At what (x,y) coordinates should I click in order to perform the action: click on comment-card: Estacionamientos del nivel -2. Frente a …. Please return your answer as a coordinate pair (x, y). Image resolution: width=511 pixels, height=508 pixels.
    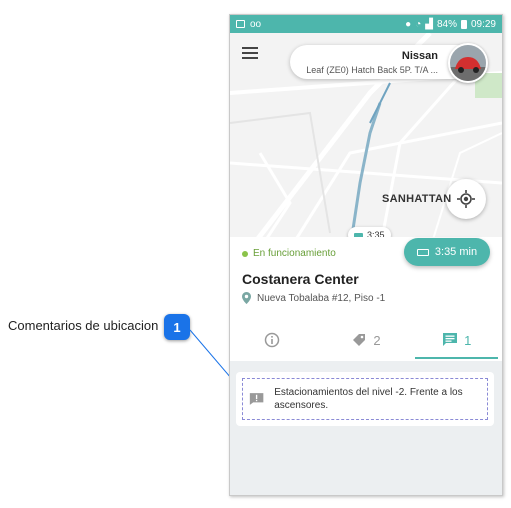
    Looking at the image, I should click on (365, 399).